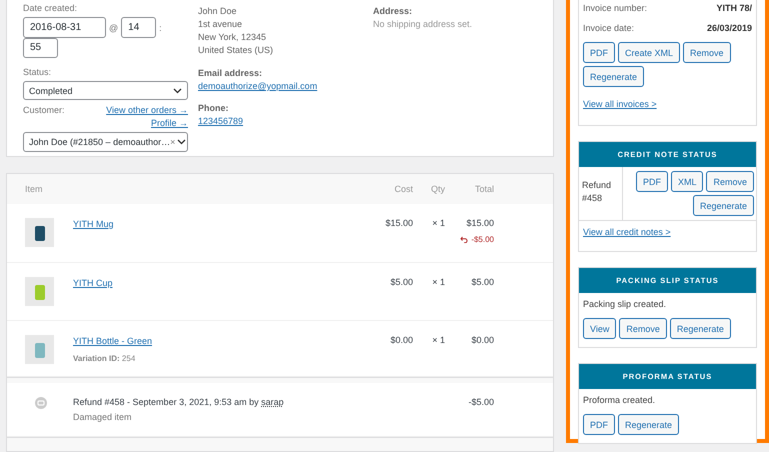  What do you see at coordinates (480, 223) in the screenshot?
I see `total-value: $15.00` at bounding box center [480, 223].